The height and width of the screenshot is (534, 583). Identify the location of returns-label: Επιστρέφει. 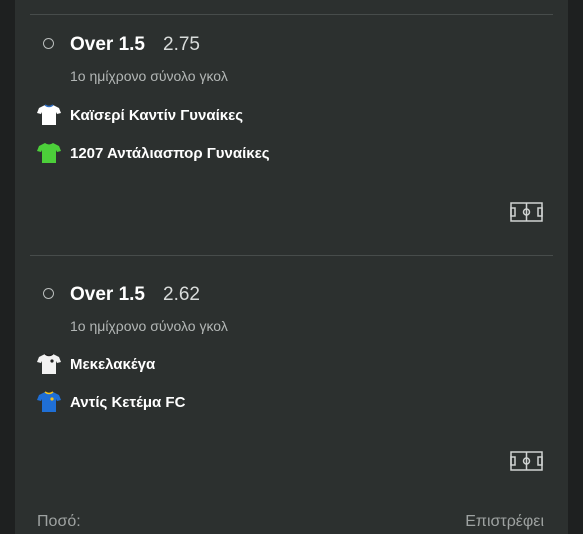
(504, 521).